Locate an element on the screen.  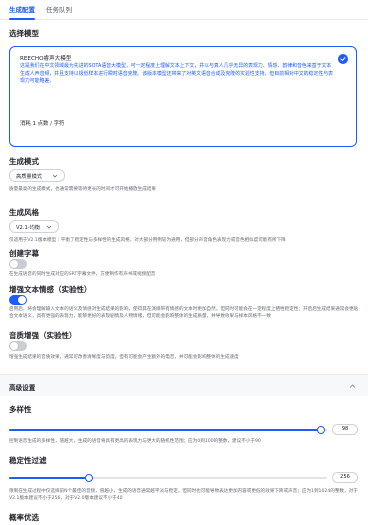
check-circle-icon is located at coordinates (343, 59).